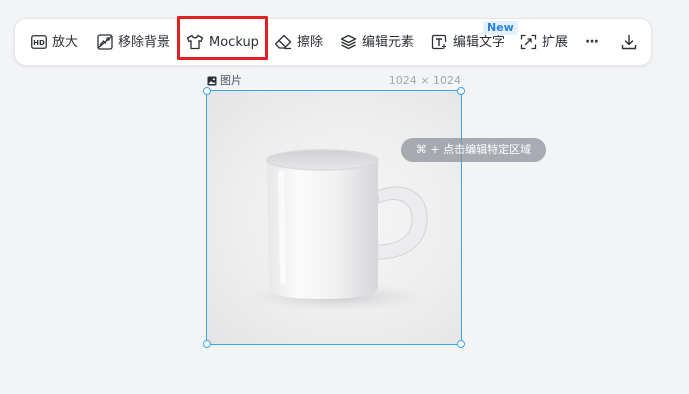 The image size is (689, 394). I want to click on remove-background-button: 移除背景, so click(133, 42).